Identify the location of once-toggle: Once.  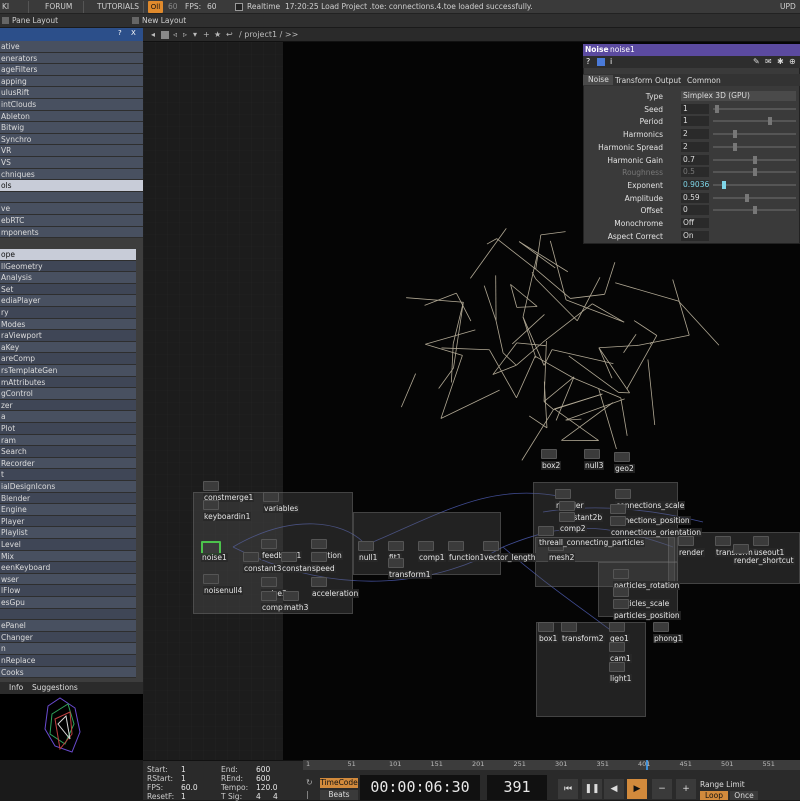
(744, 795).